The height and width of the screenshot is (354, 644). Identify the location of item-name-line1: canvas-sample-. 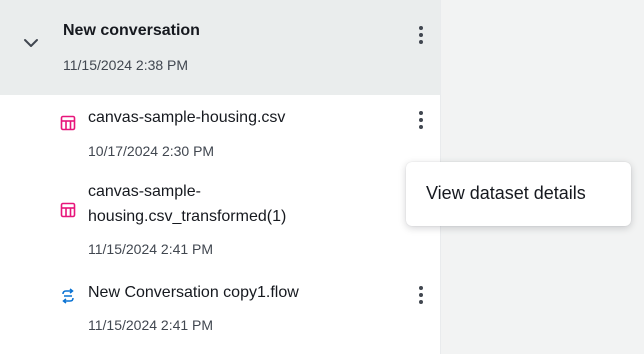
(208, 192).